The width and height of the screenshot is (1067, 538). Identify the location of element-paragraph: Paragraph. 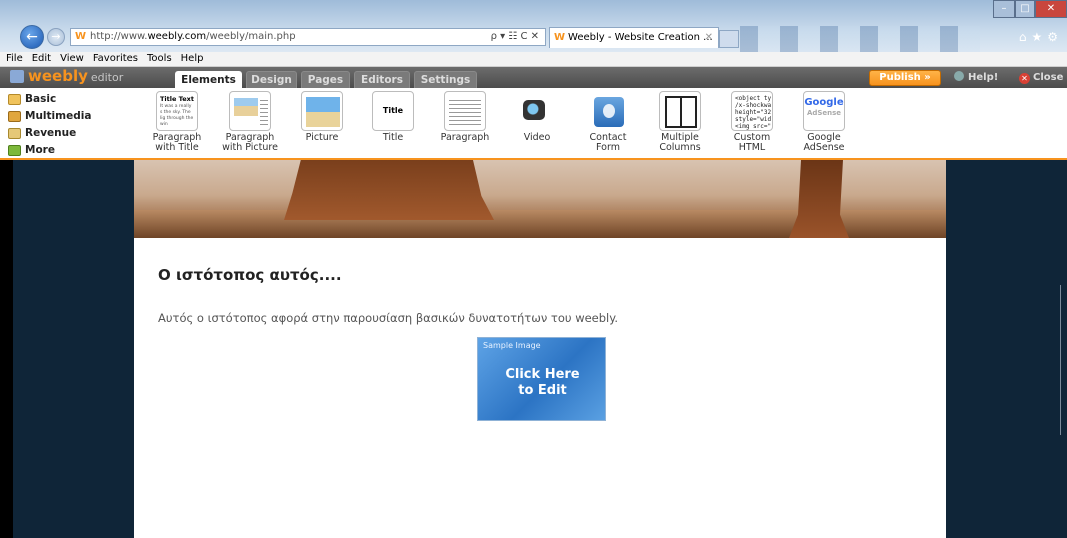
(465, 124).